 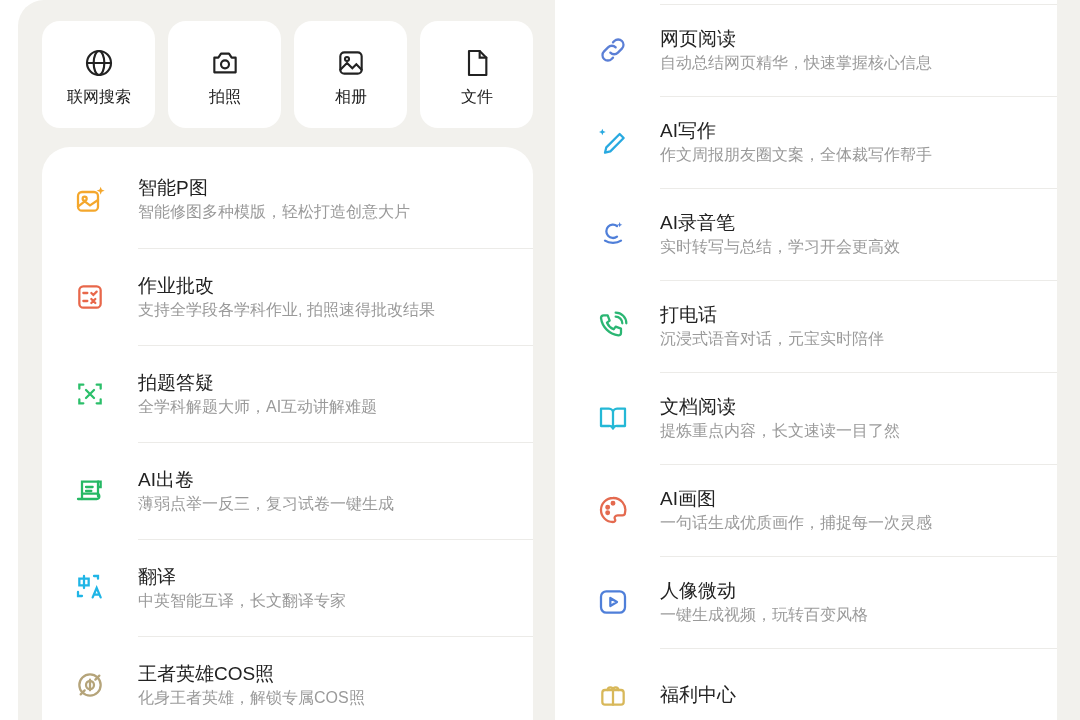 What do you see at coordinates (796, 523) in the screenshot?
I see `feature-description: 一句话生成优质画作，捕捉每一次灵感` at bounding box center [796, 523].